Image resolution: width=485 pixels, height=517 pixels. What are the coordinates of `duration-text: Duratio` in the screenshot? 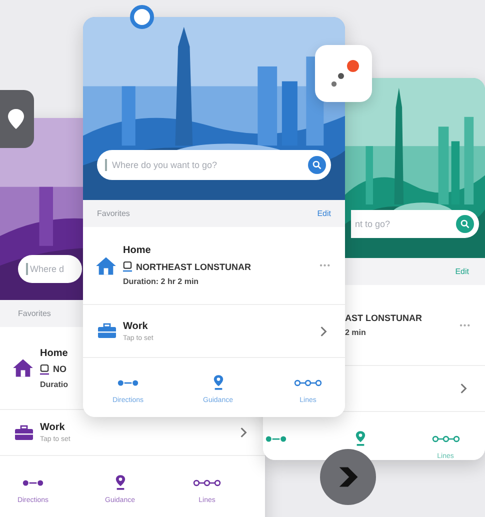 It's located at (54, 384).